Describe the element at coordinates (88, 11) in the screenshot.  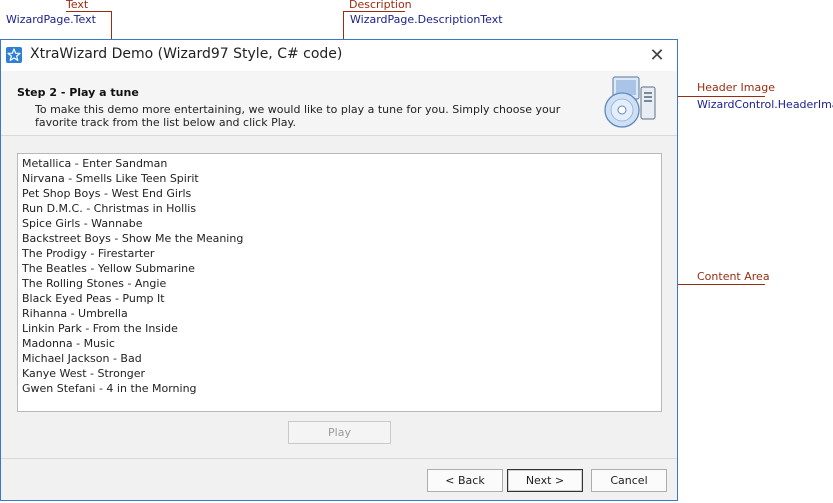
I see `annotation-text-underline` at that location.